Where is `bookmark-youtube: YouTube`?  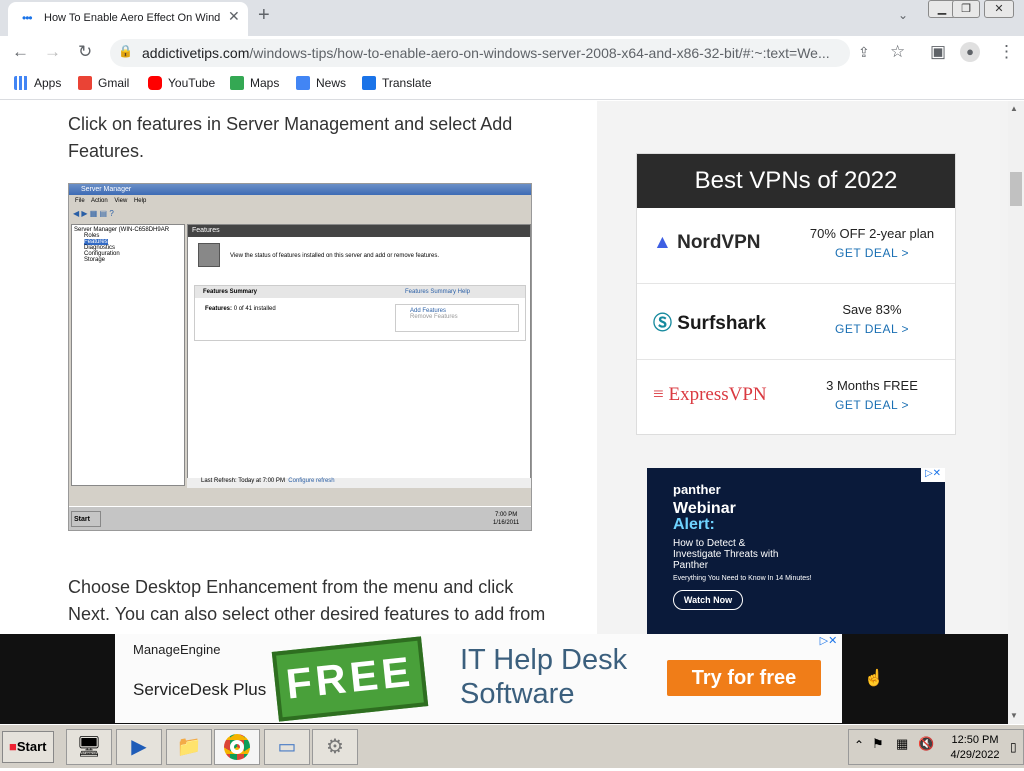
bookmark-youtube: YouTube is located at coordinates (181, 83).